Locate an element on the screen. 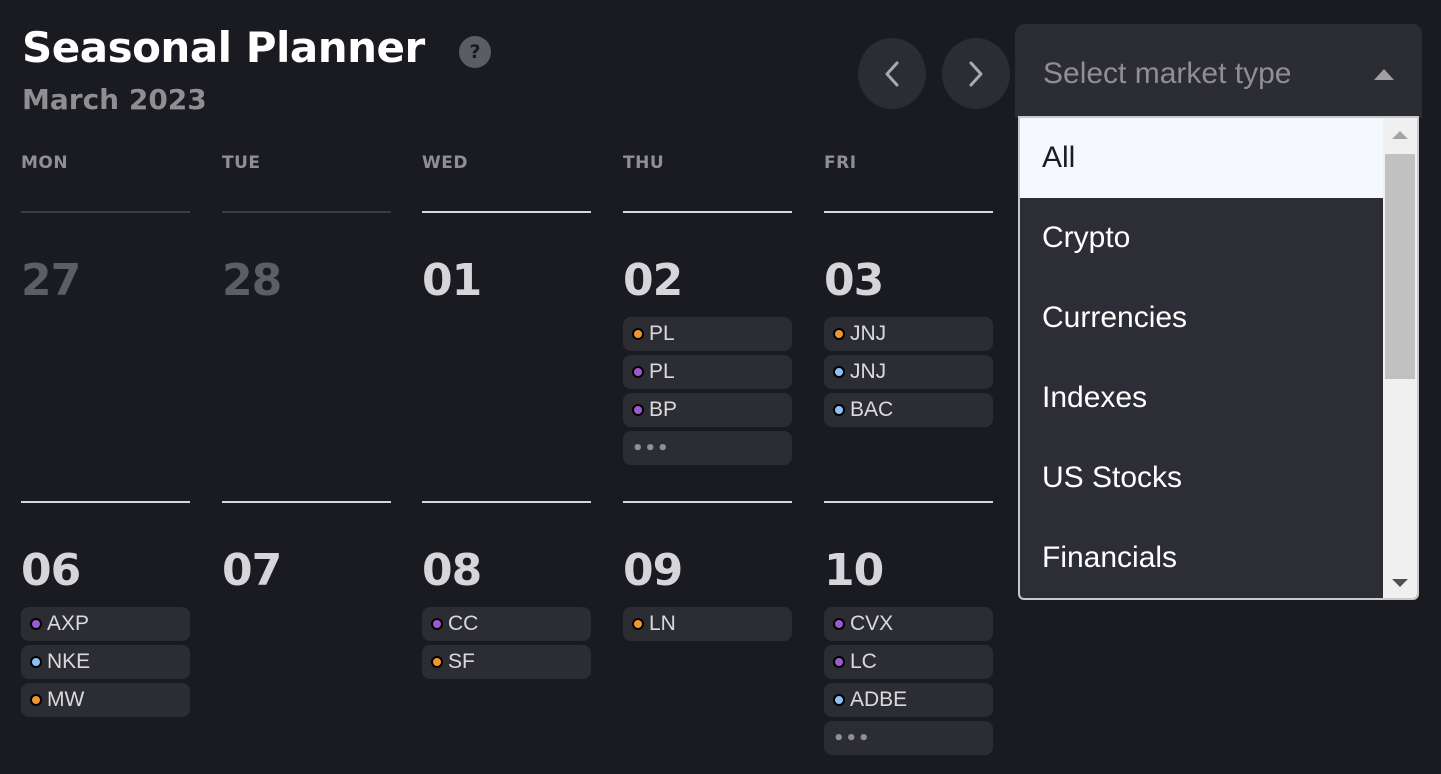  event-chip: ADBE is located at coordinates (908, 700).